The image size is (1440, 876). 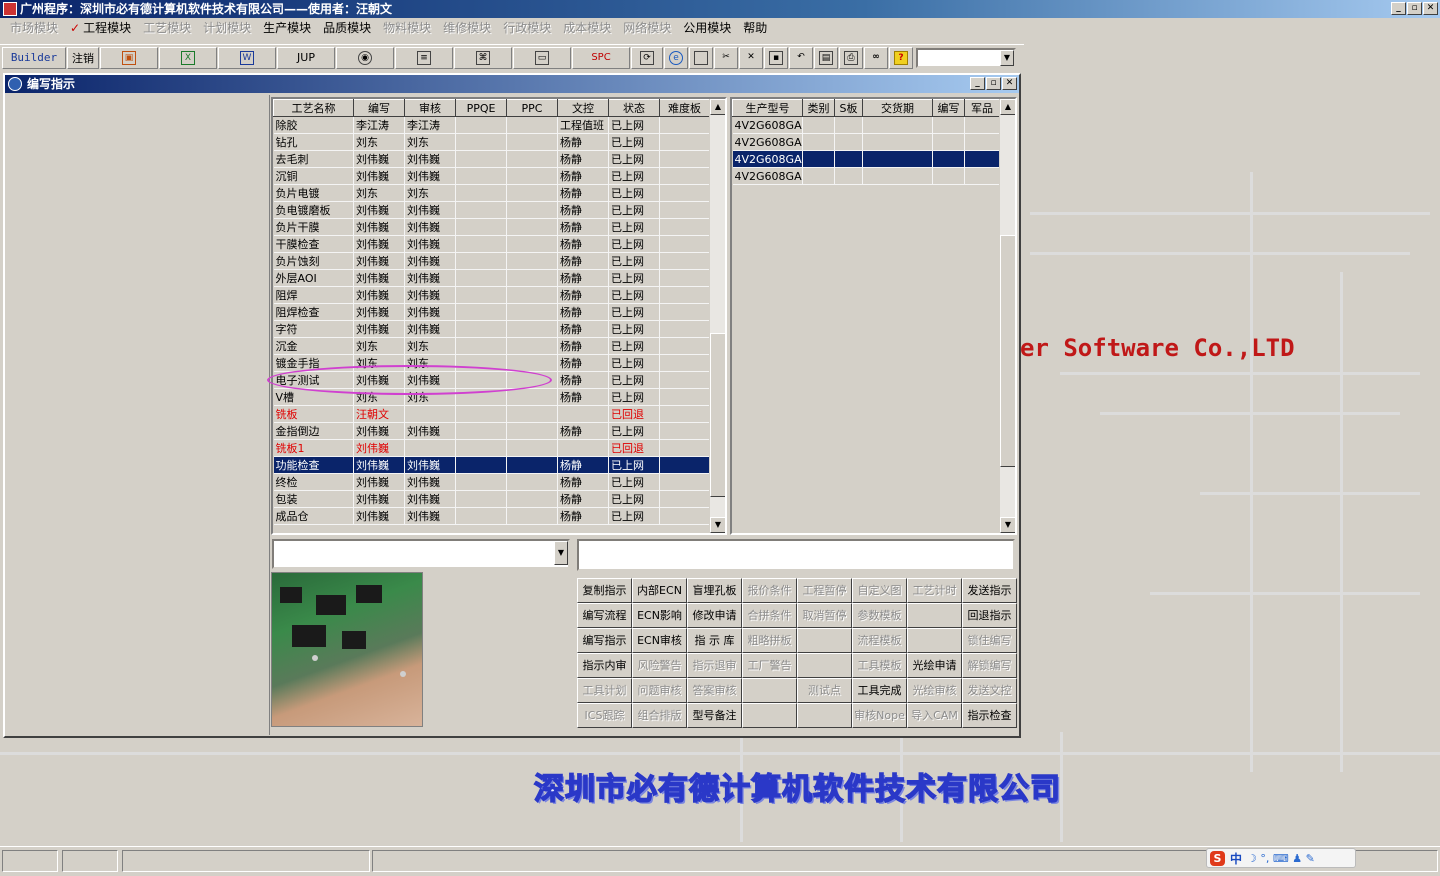 I want to click on action-button-18: 指 示 库, so click(x=714, y=640).